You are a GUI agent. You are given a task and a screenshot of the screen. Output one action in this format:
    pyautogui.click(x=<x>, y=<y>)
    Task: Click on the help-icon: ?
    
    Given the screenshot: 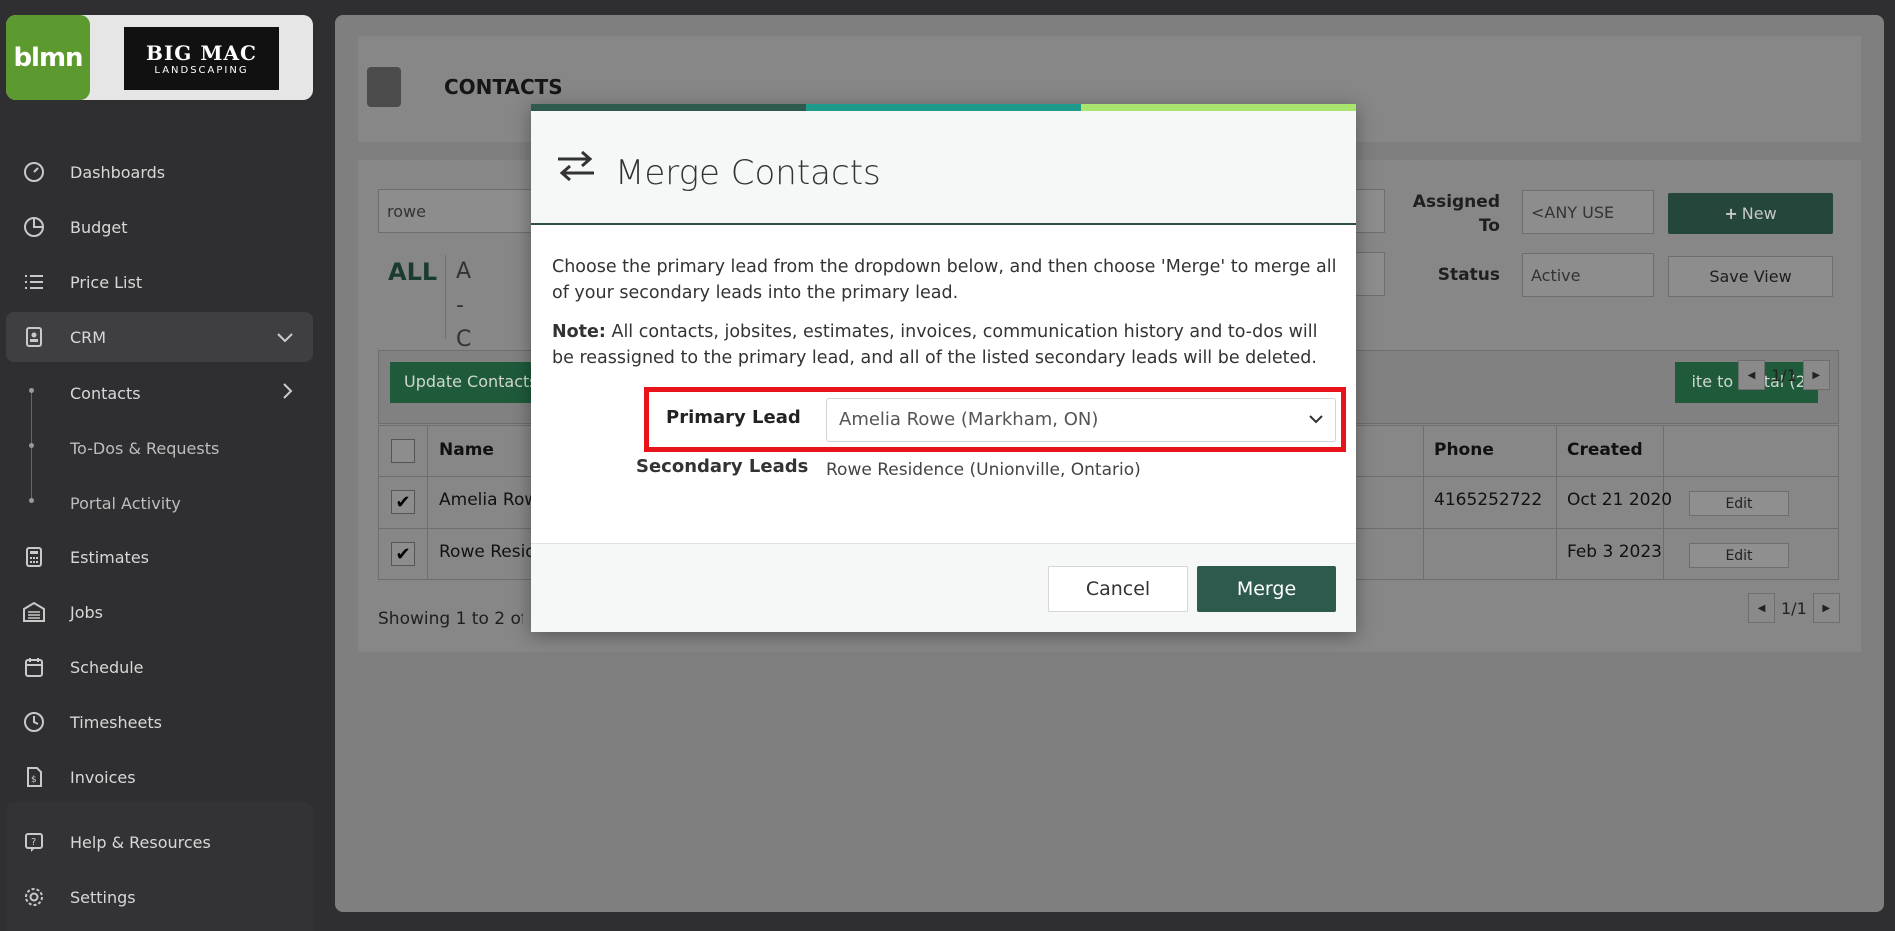 What is the action you would take?
    pyautogui.click(x=34, y=842)
    